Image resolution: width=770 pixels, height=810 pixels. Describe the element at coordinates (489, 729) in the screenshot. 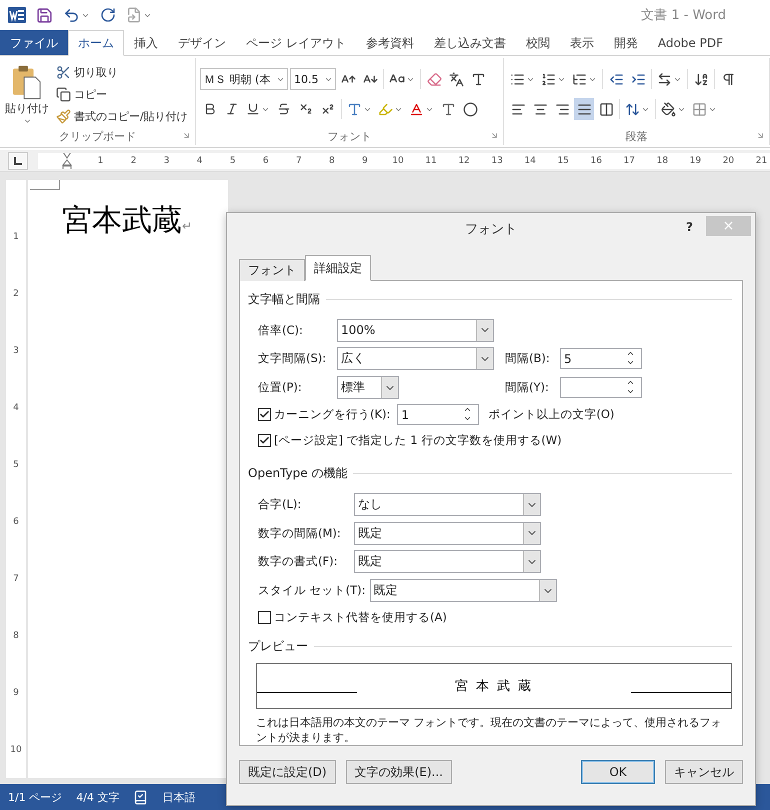

I see `preview-note: これは日本語用の本文のテーマ フォントです。現在の文書のテーマによって、使用されるフォントが決まります。` at that location.